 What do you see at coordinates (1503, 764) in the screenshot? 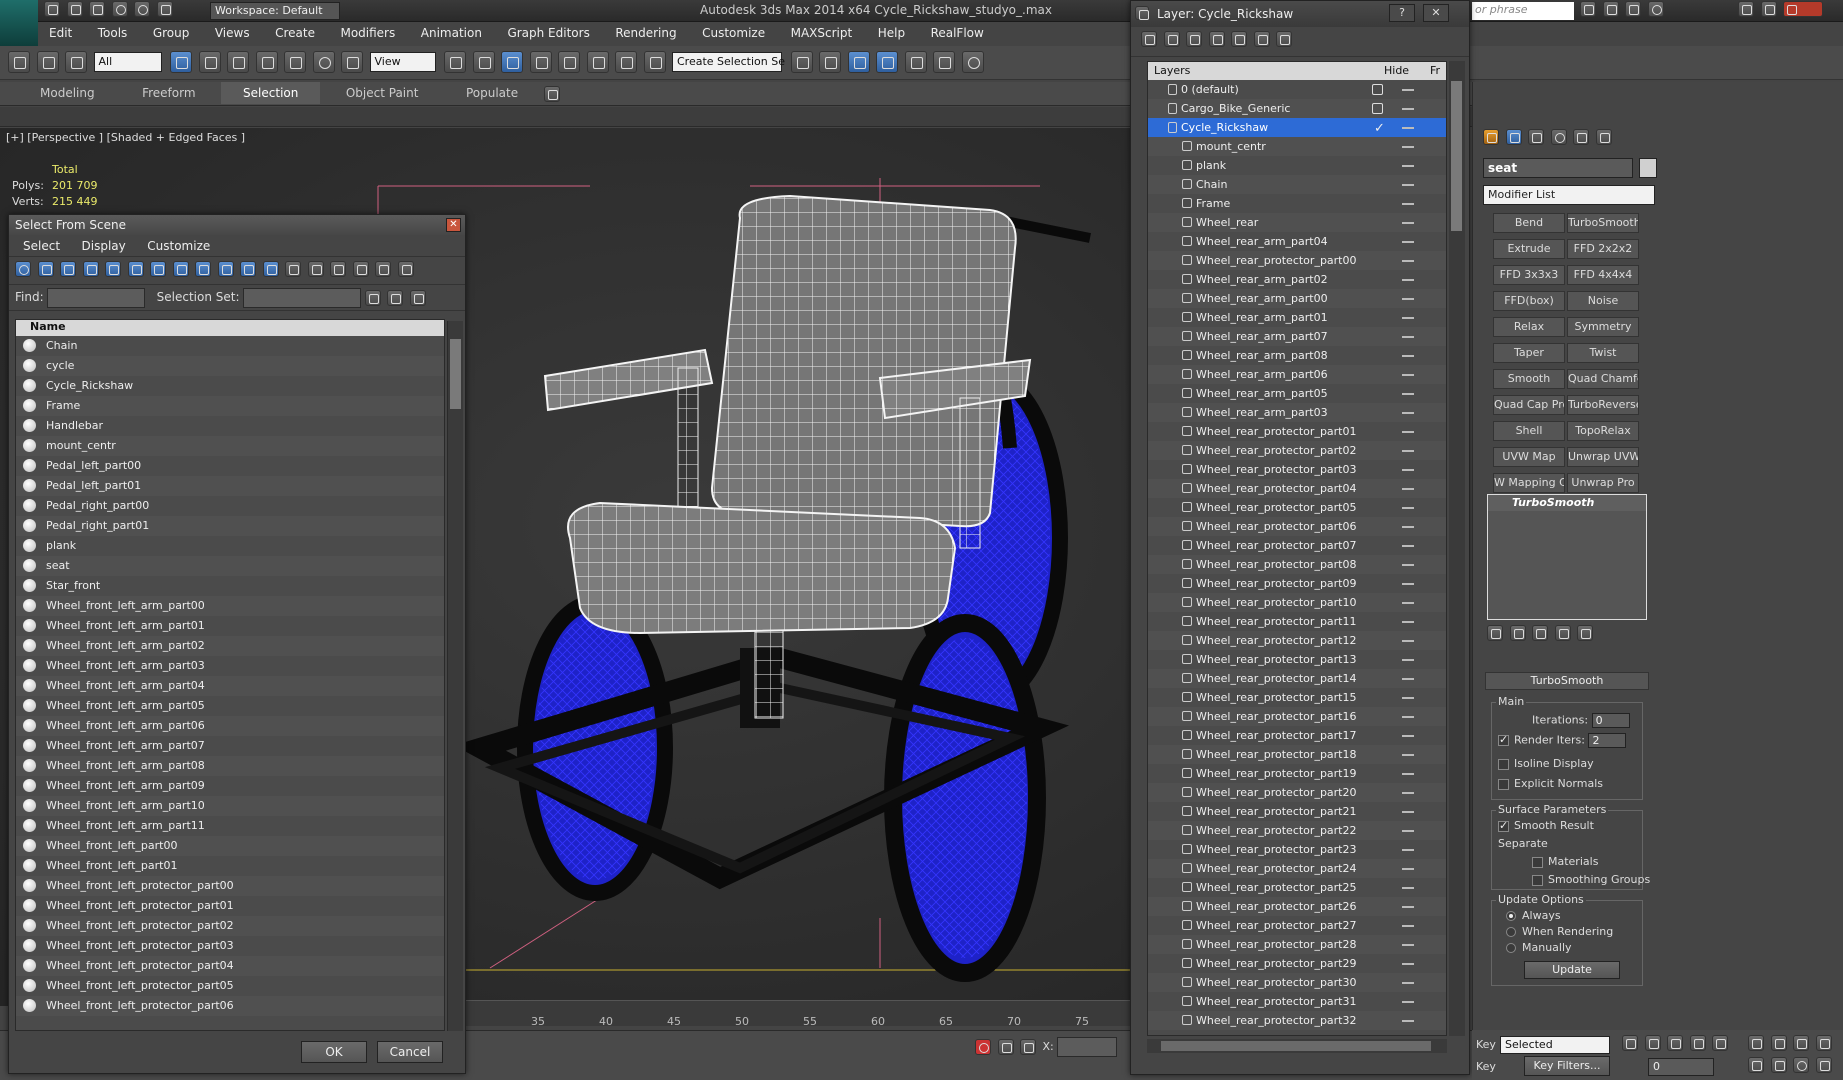
I see `isoline-display-checkbox` at bounding box center [1503, 764].